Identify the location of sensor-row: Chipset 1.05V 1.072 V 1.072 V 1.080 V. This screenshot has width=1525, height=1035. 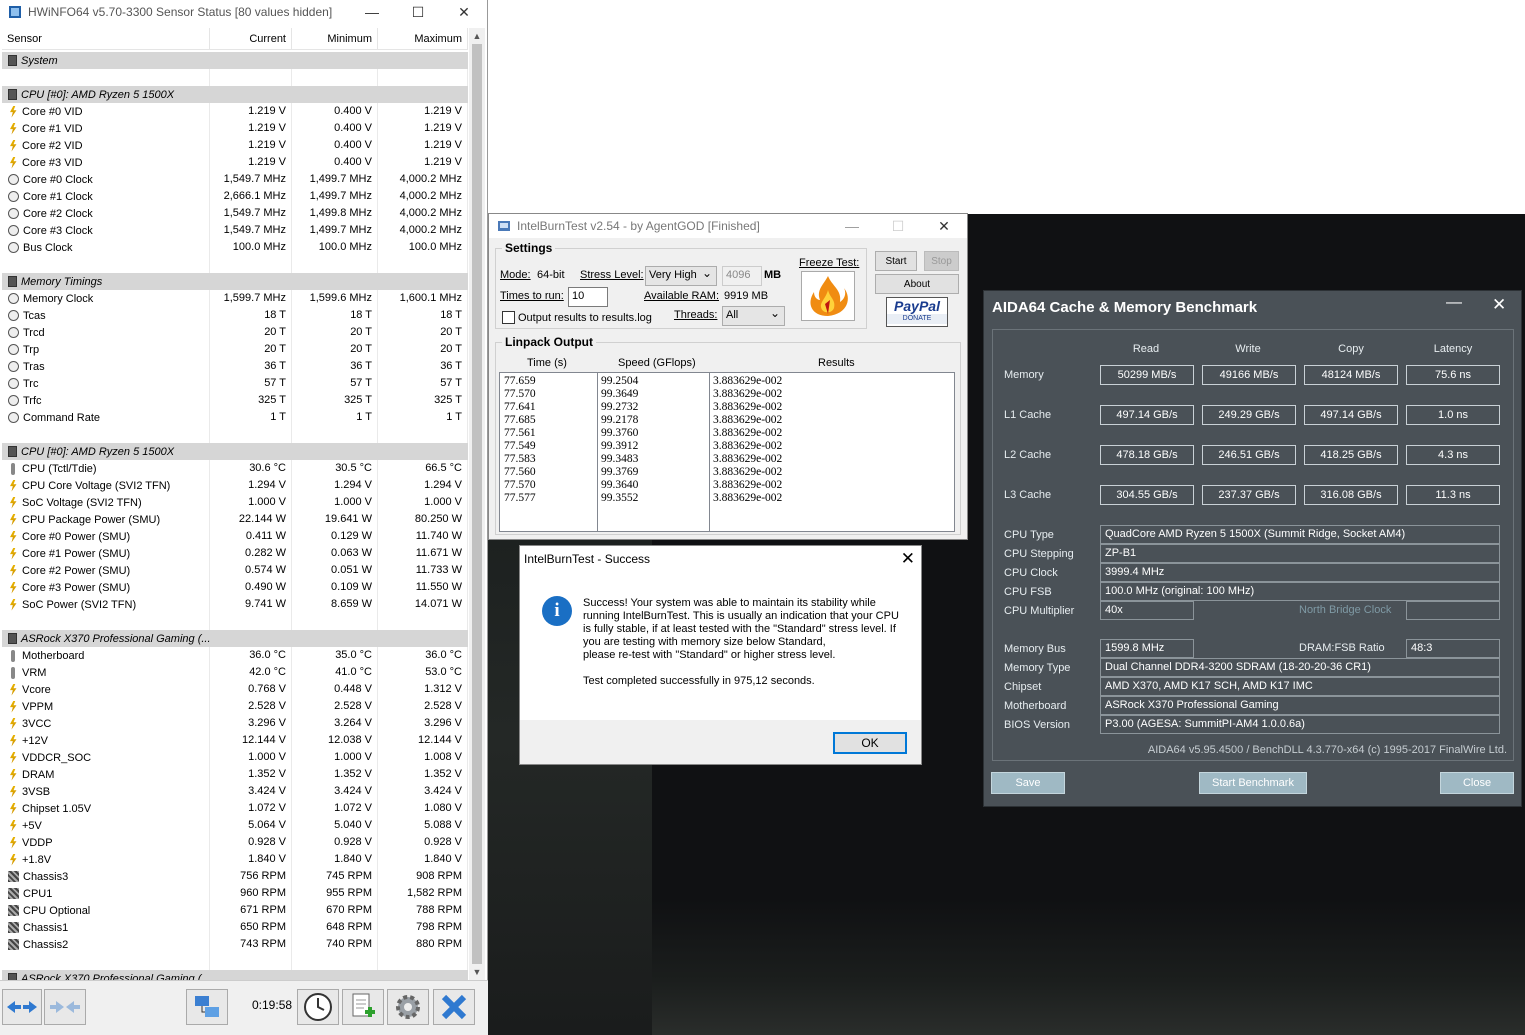
(235, 808).